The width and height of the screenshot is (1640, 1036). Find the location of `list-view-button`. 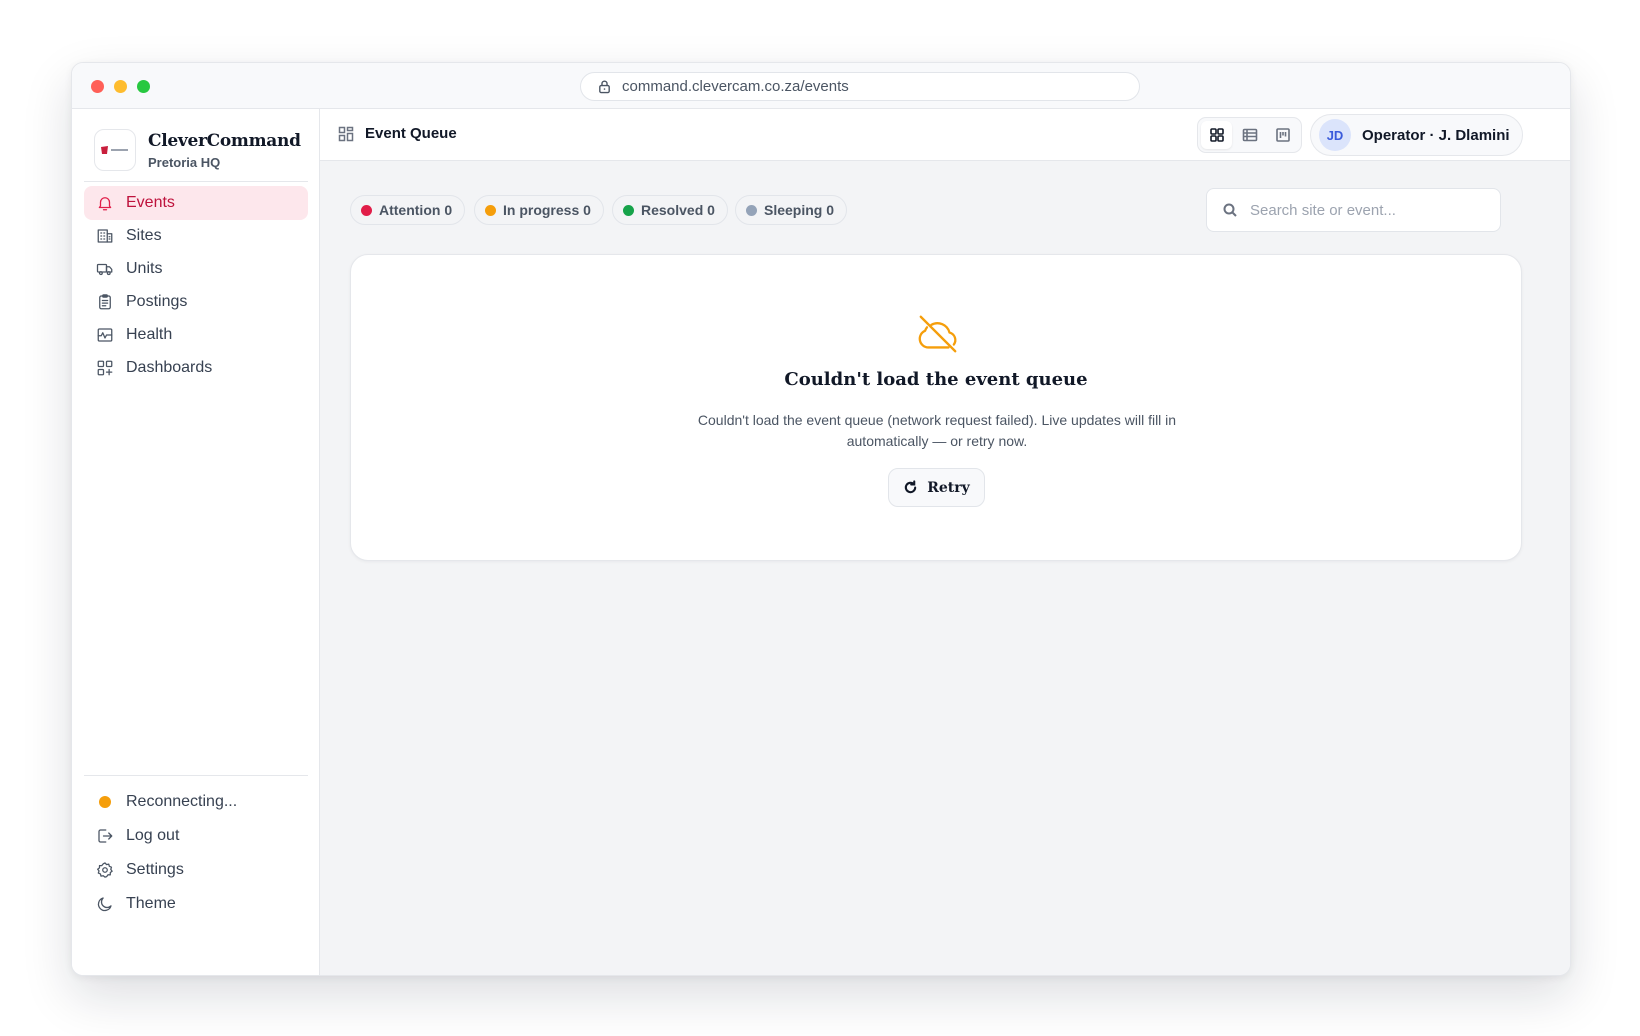

list-view-button is located at coordinates (1249, 135).